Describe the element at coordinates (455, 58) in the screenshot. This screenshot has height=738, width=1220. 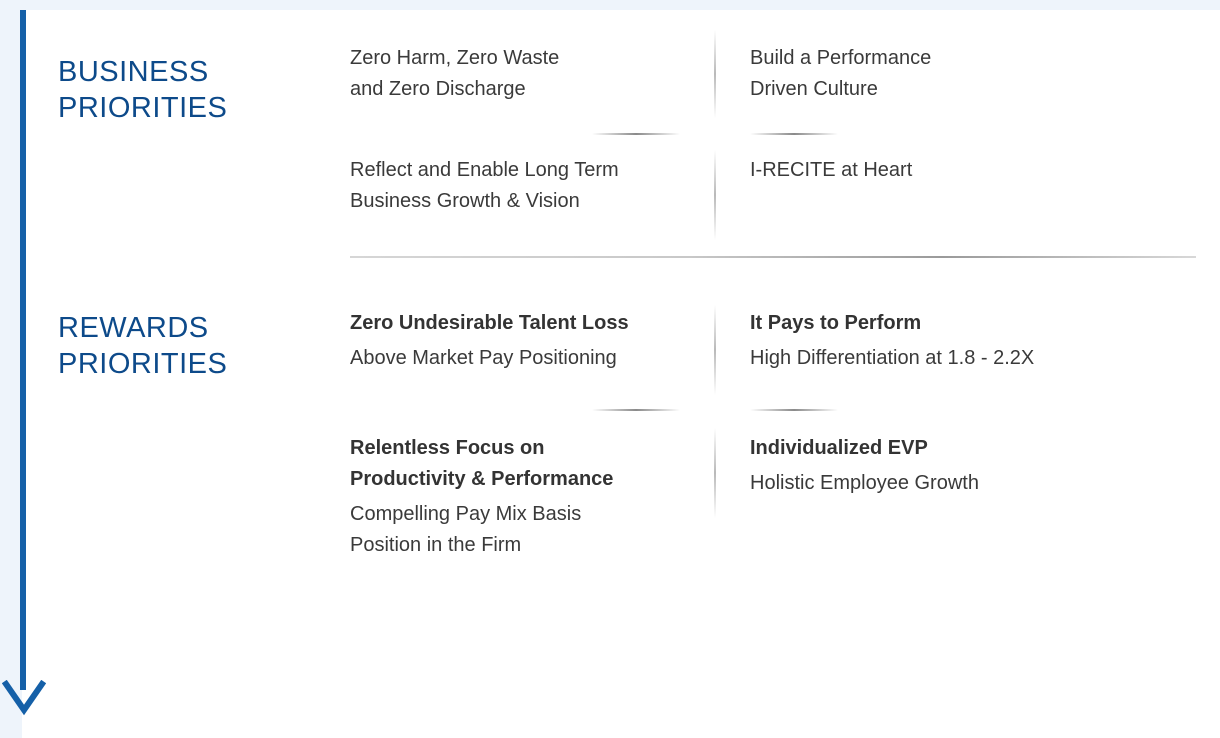
I see `business-item-1-line1: Zero Harm, Zero Waste` at that location.